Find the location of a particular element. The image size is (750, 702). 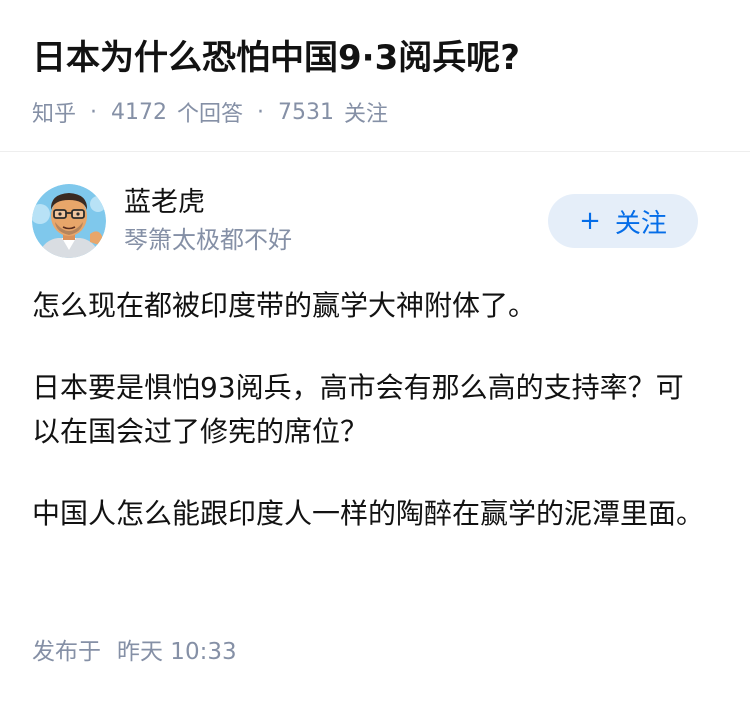

author-bio: 琴箫太极都不好 is located at coordinates (208, 240).